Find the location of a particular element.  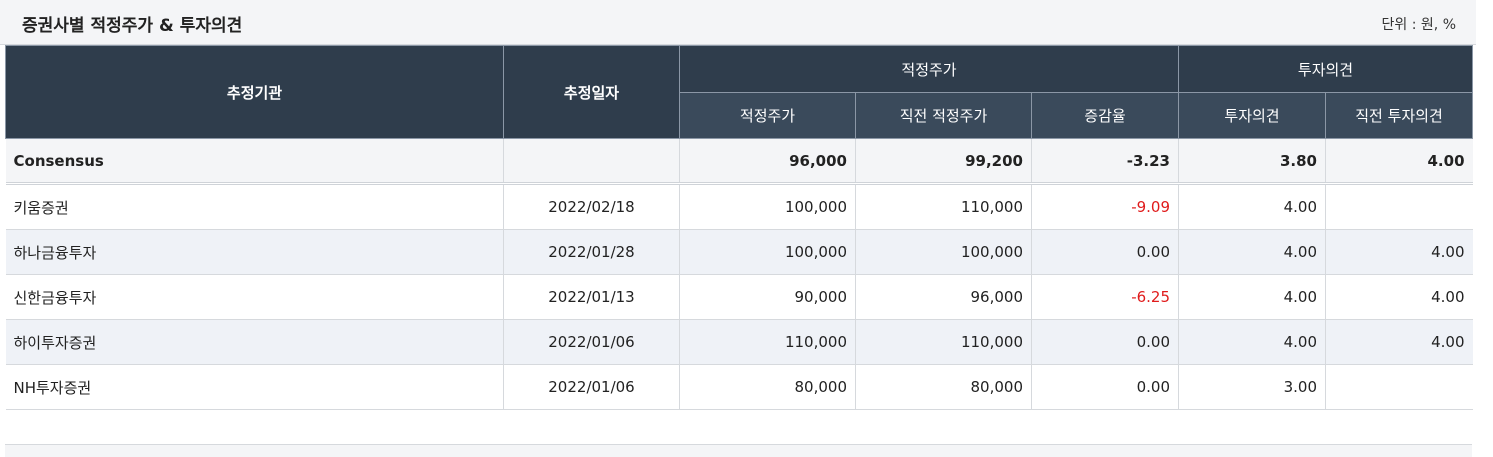

target-price: 90,000 is located at coordinates (767, 297).